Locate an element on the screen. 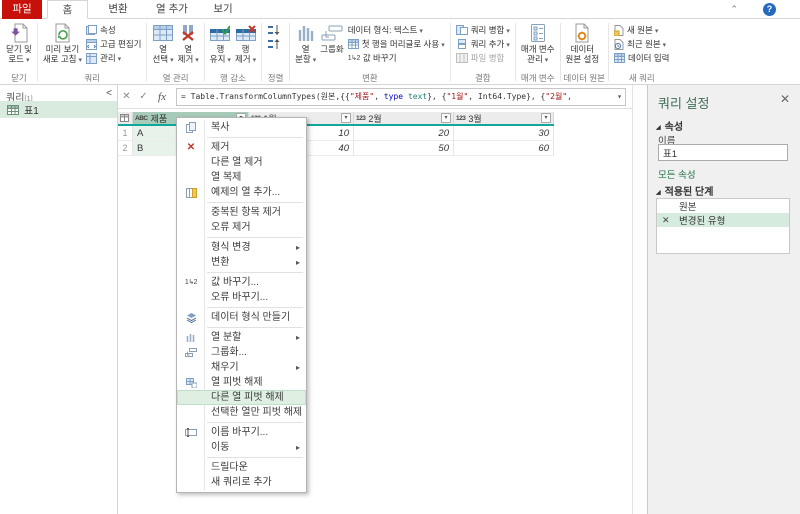 The height and width of the screenshot is (514, 800). menu-item-duplicate-column: 열 복제 is located at coordinates (241, 177).